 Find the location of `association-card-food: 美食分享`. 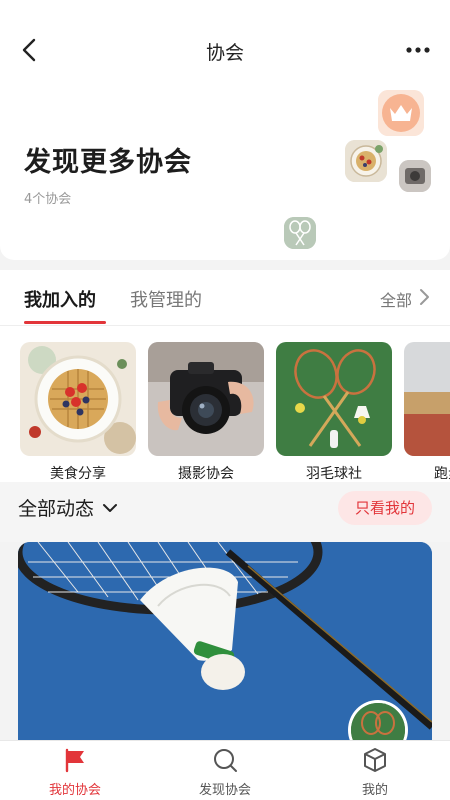

association-card-food: 美食分享 is located at coordinates (78, 412).